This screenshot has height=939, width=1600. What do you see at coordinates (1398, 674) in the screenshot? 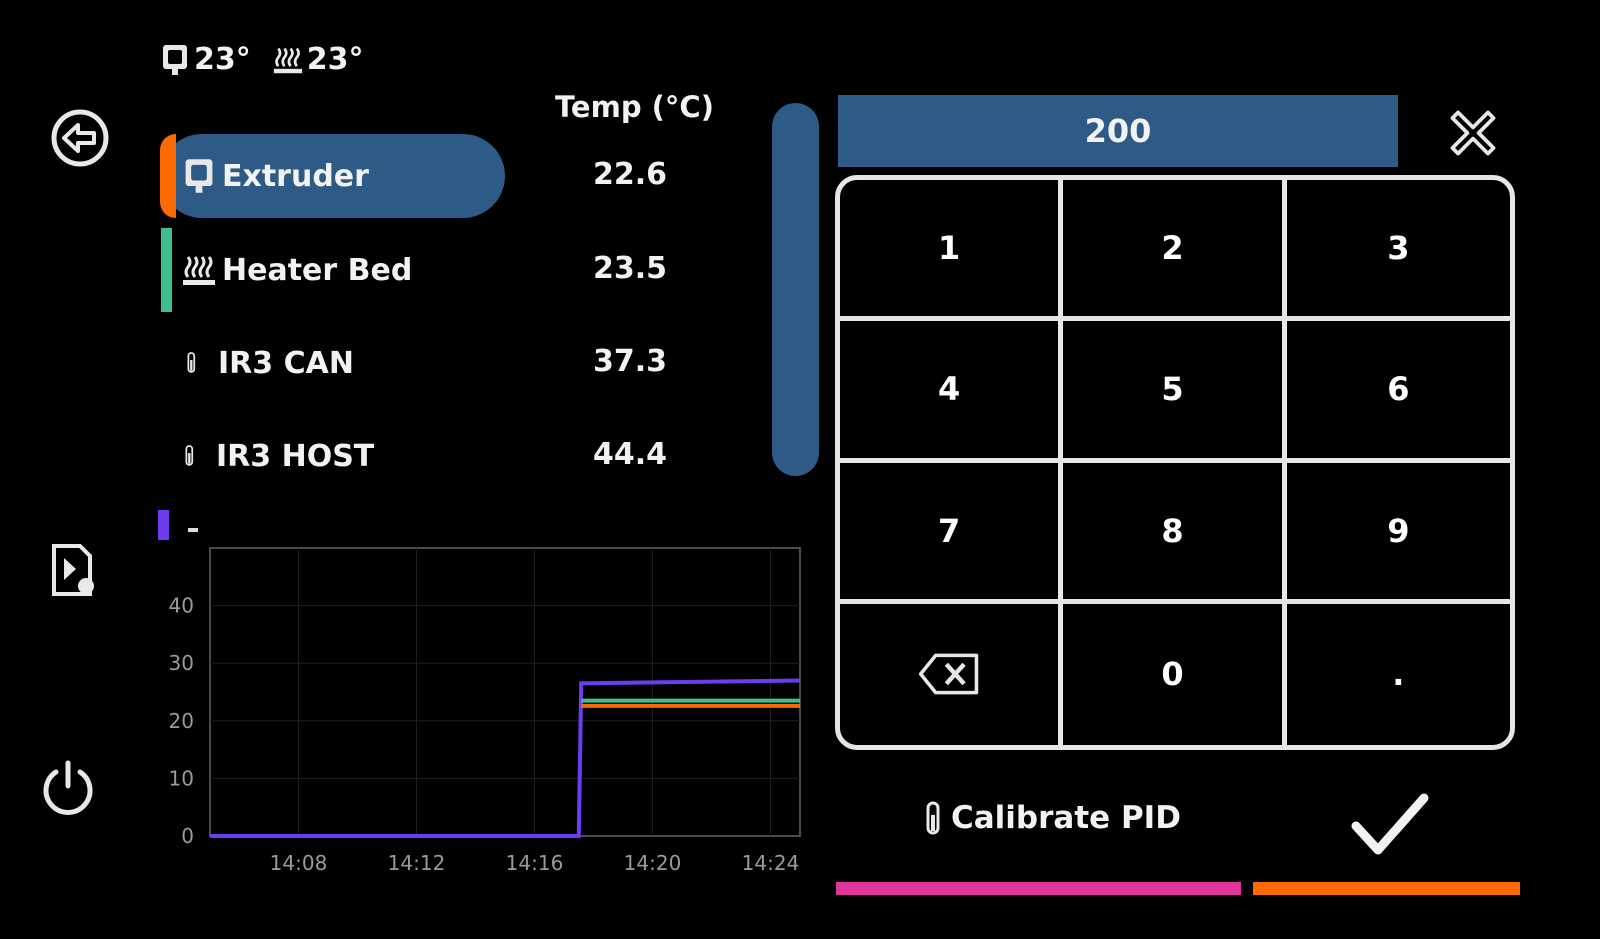
I see `key-decimal: .` at bounding box center [1398, 674].